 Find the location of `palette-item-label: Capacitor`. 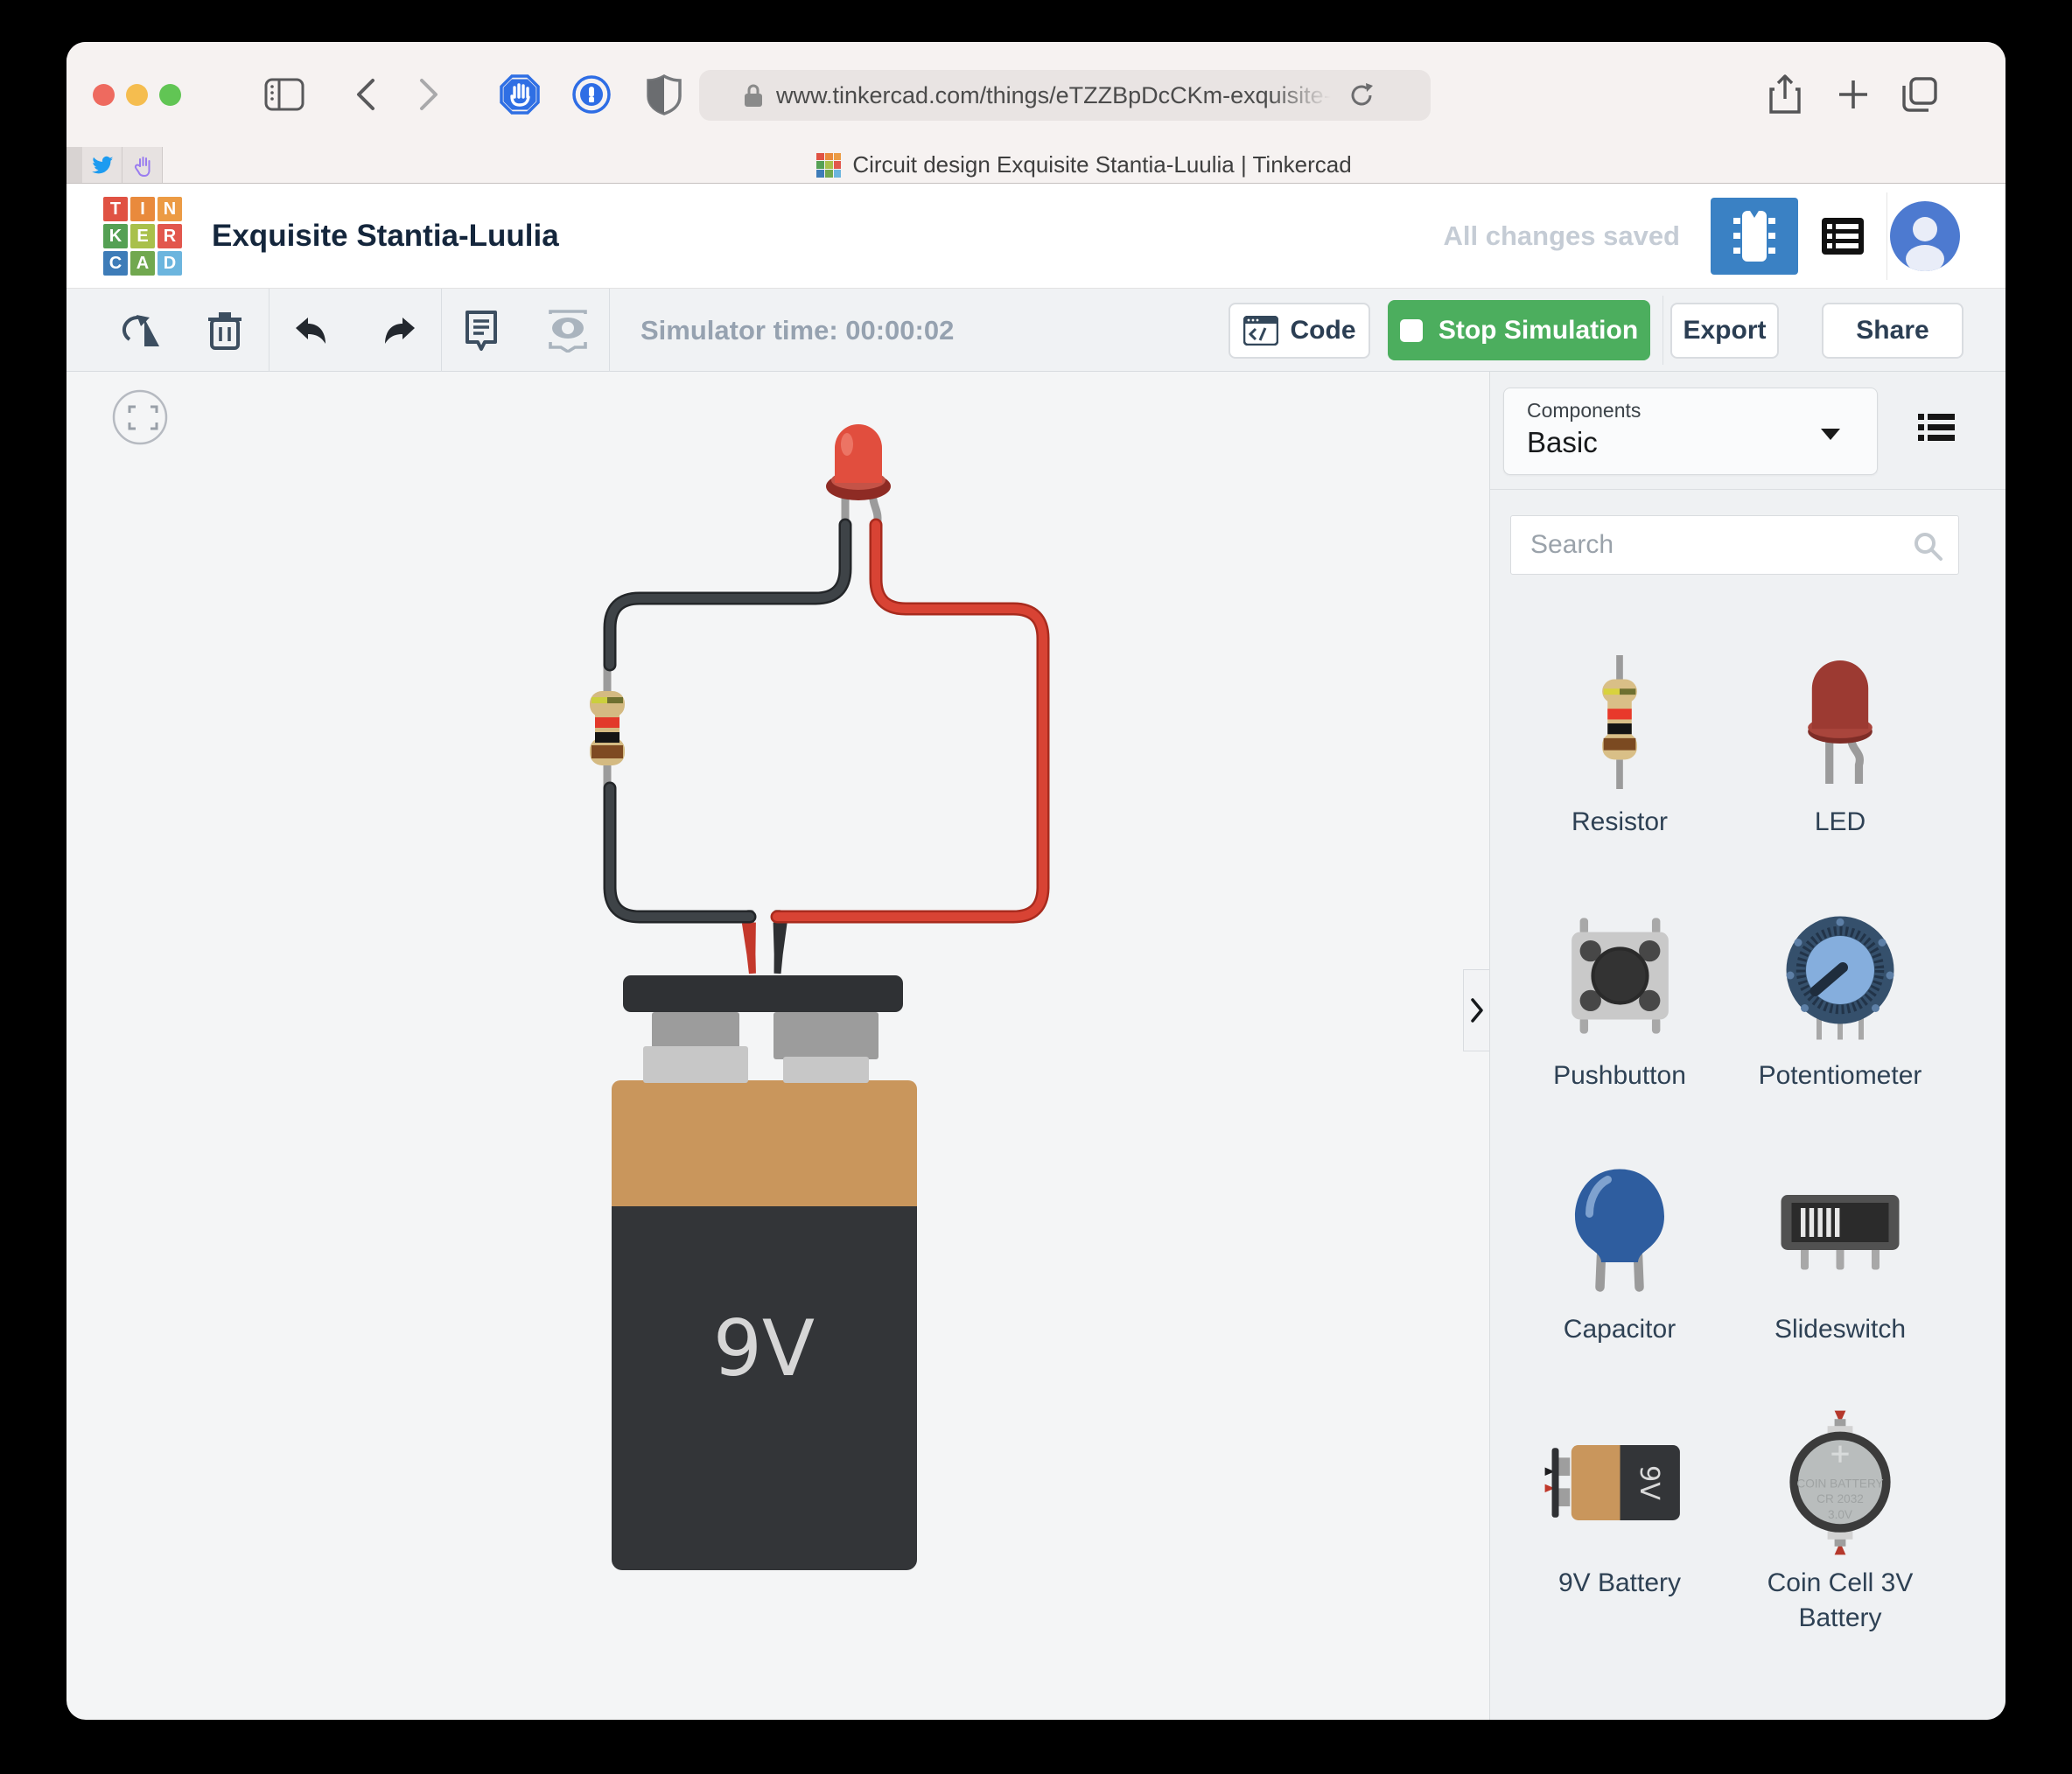

palette-item-label: Capacitor is located at coordinates (1619, 1329).